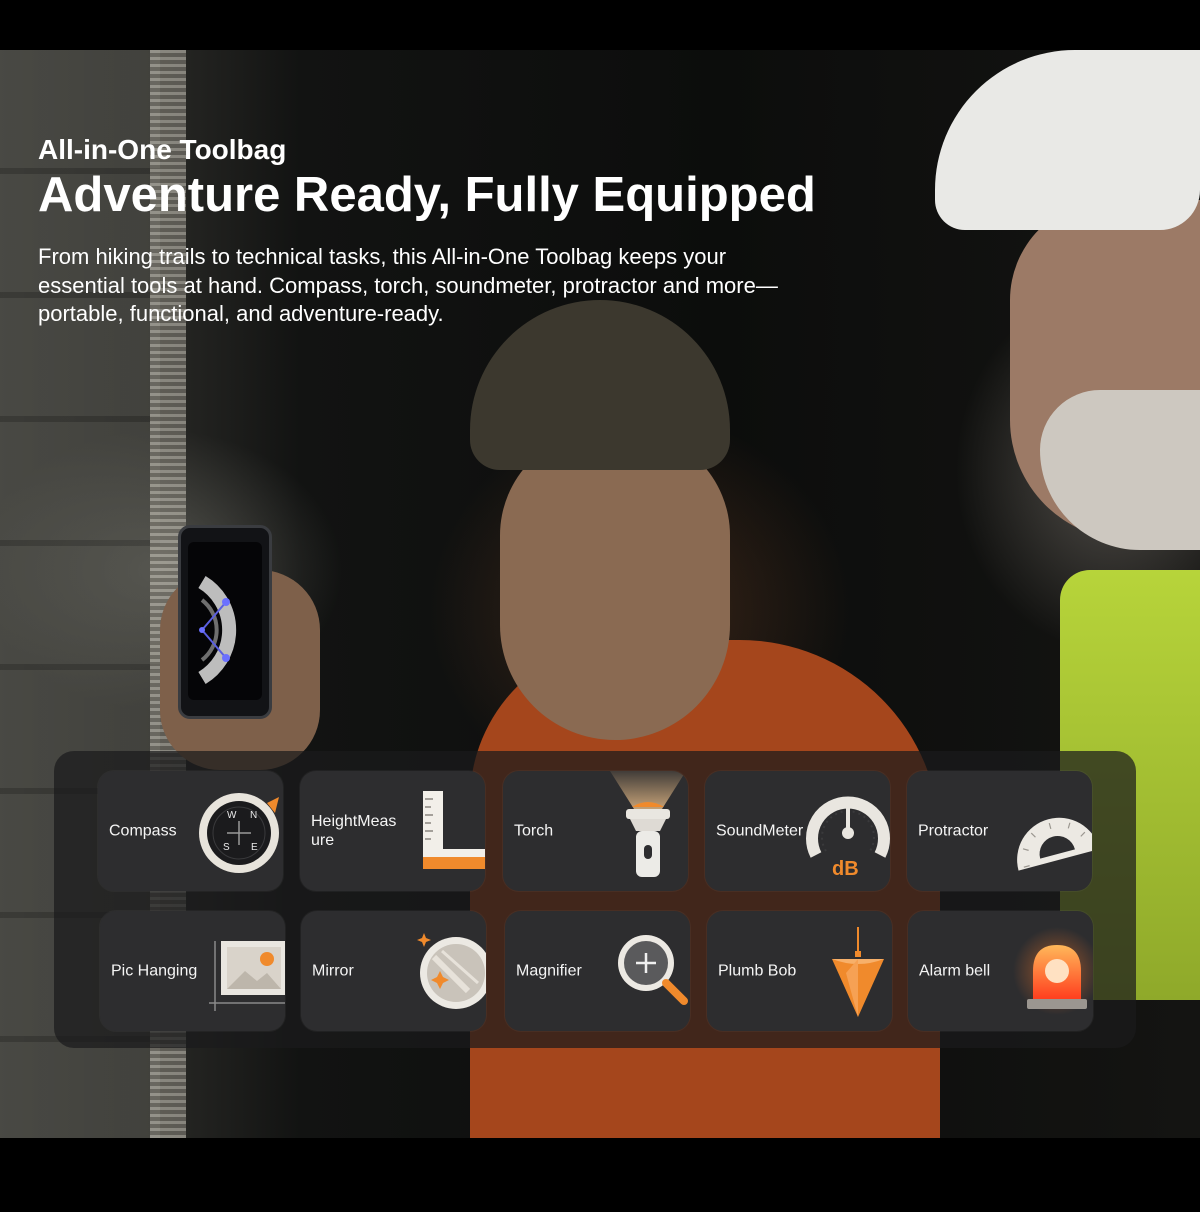 The width and height of the screenshot is (1200, 1212). I want to click on tool-label: Protractor, so click(953, 831).